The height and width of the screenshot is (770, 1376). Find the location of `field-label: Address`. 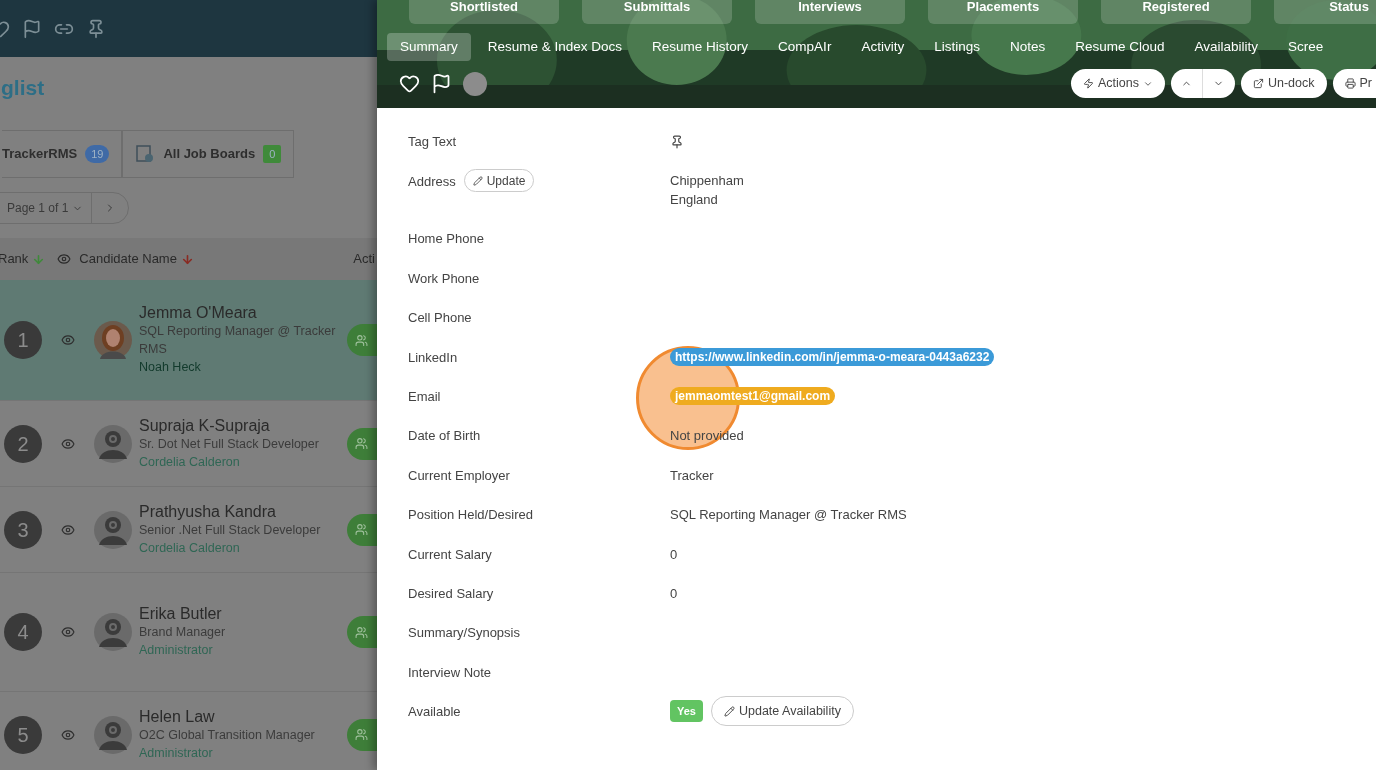

field-label: Address is located at coordinates (432, 182).